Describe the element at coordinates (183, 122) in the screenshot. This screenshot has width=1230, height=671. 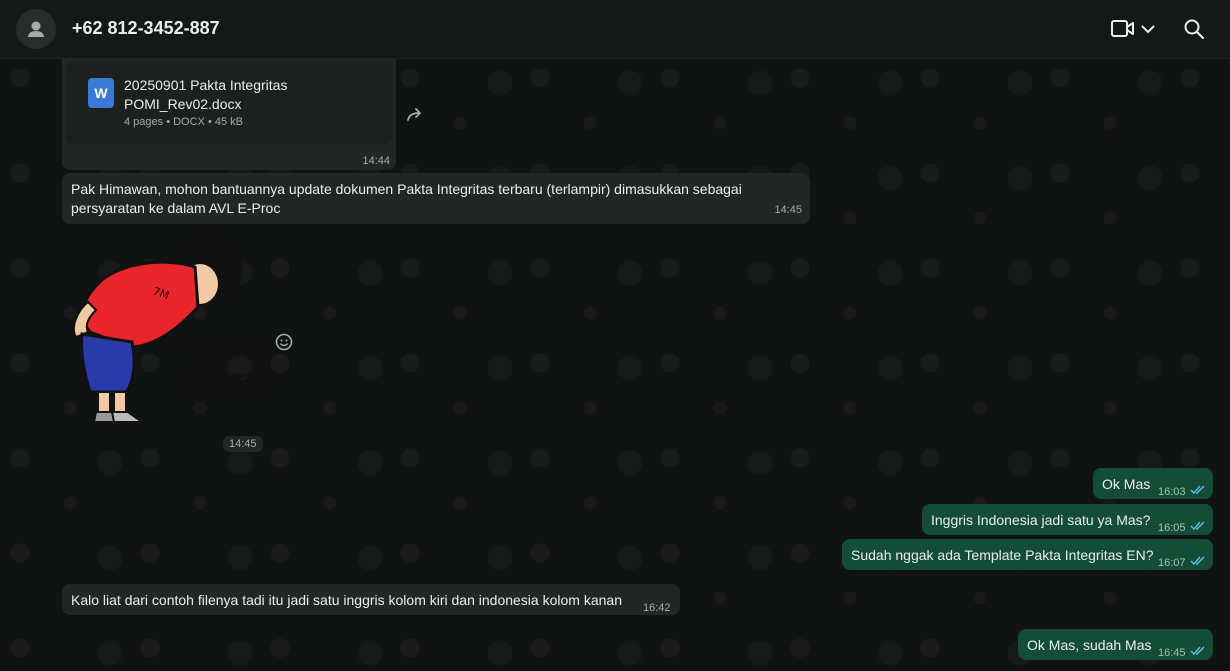
I see `document-meta: 4 pages • DOCX • 45 kB` at that location.